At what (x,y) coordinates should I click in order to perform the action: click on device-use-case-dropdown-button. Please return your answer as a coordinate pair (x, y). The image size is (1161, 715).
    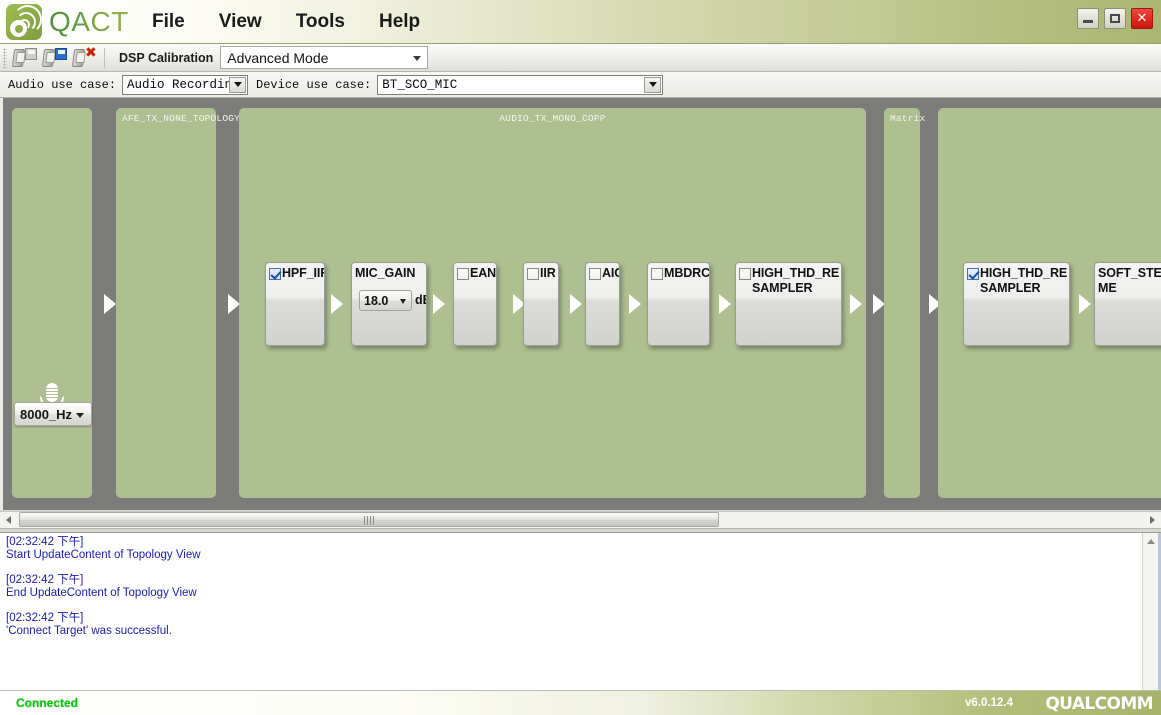
    Looking at the image, I should click on (653, 84).